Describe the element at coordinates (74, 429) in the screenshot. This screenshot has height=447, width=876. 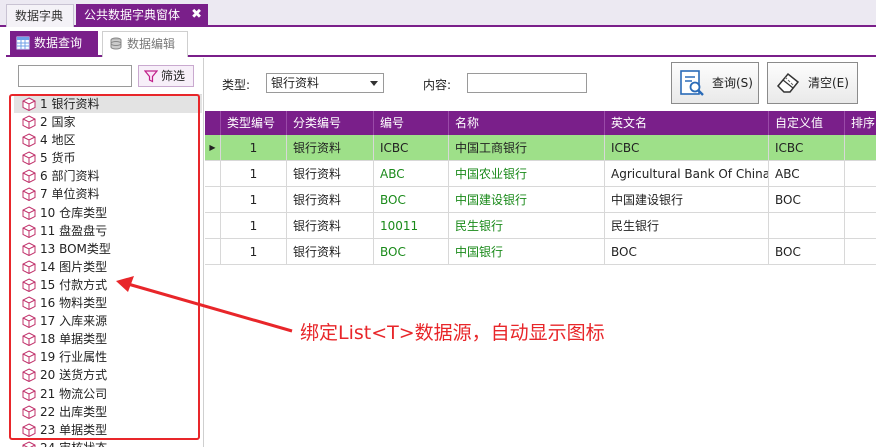
I see `list-item-label: 23 单据类型` at that location.